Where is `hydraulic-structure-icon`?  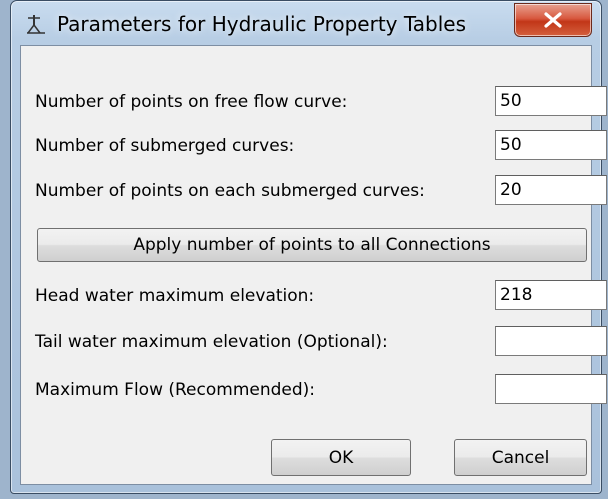
hydraulic-structure-icon is located at coordinates (36, 24).